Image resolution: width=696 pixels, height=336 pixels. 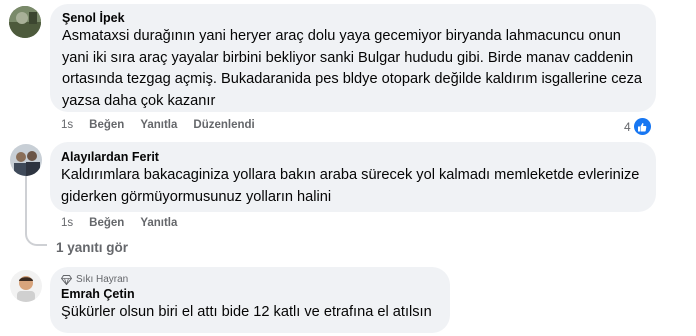 What do you see at coordinates (66, 279) in the screenshot?
I see `diamond-icon` at bounding box center [66, 279].